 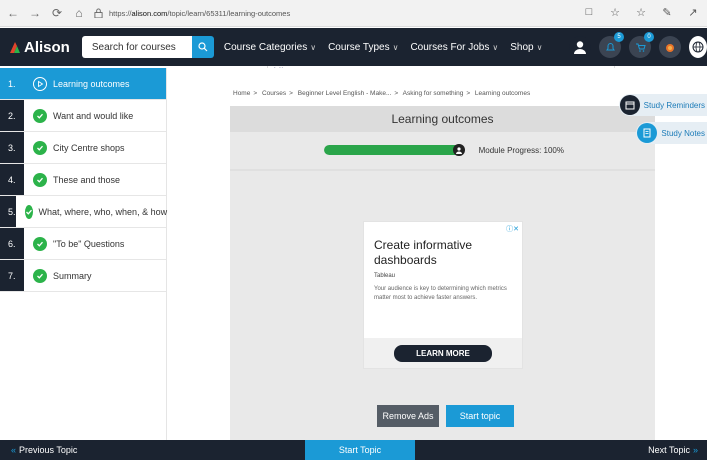 I want to click on calendar-icon, so click(x=629, y=105).